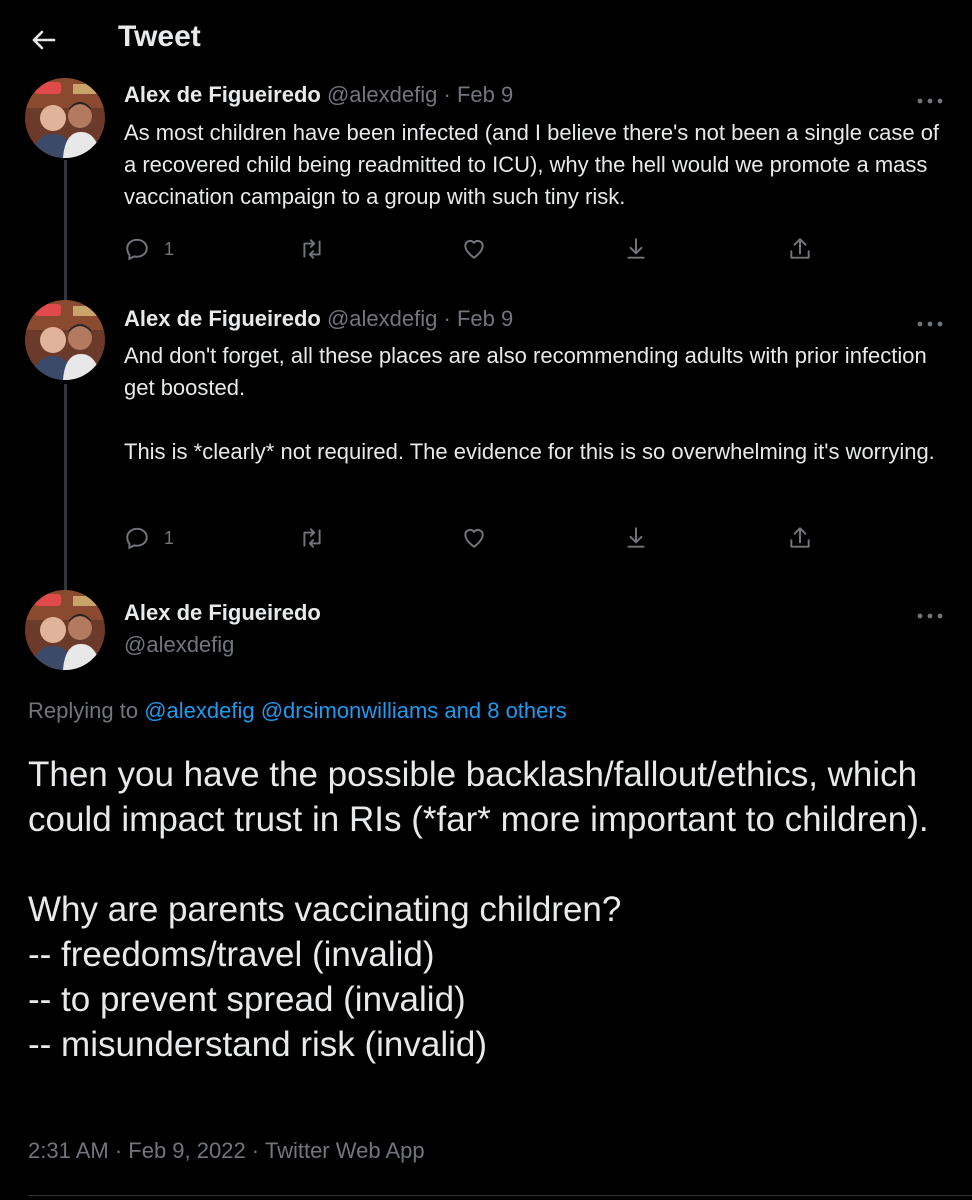 The image size is (972, 1200). I want to click on replying-links: @alexdefig @drsimonwilliams and 8 others, so click(355, 710).